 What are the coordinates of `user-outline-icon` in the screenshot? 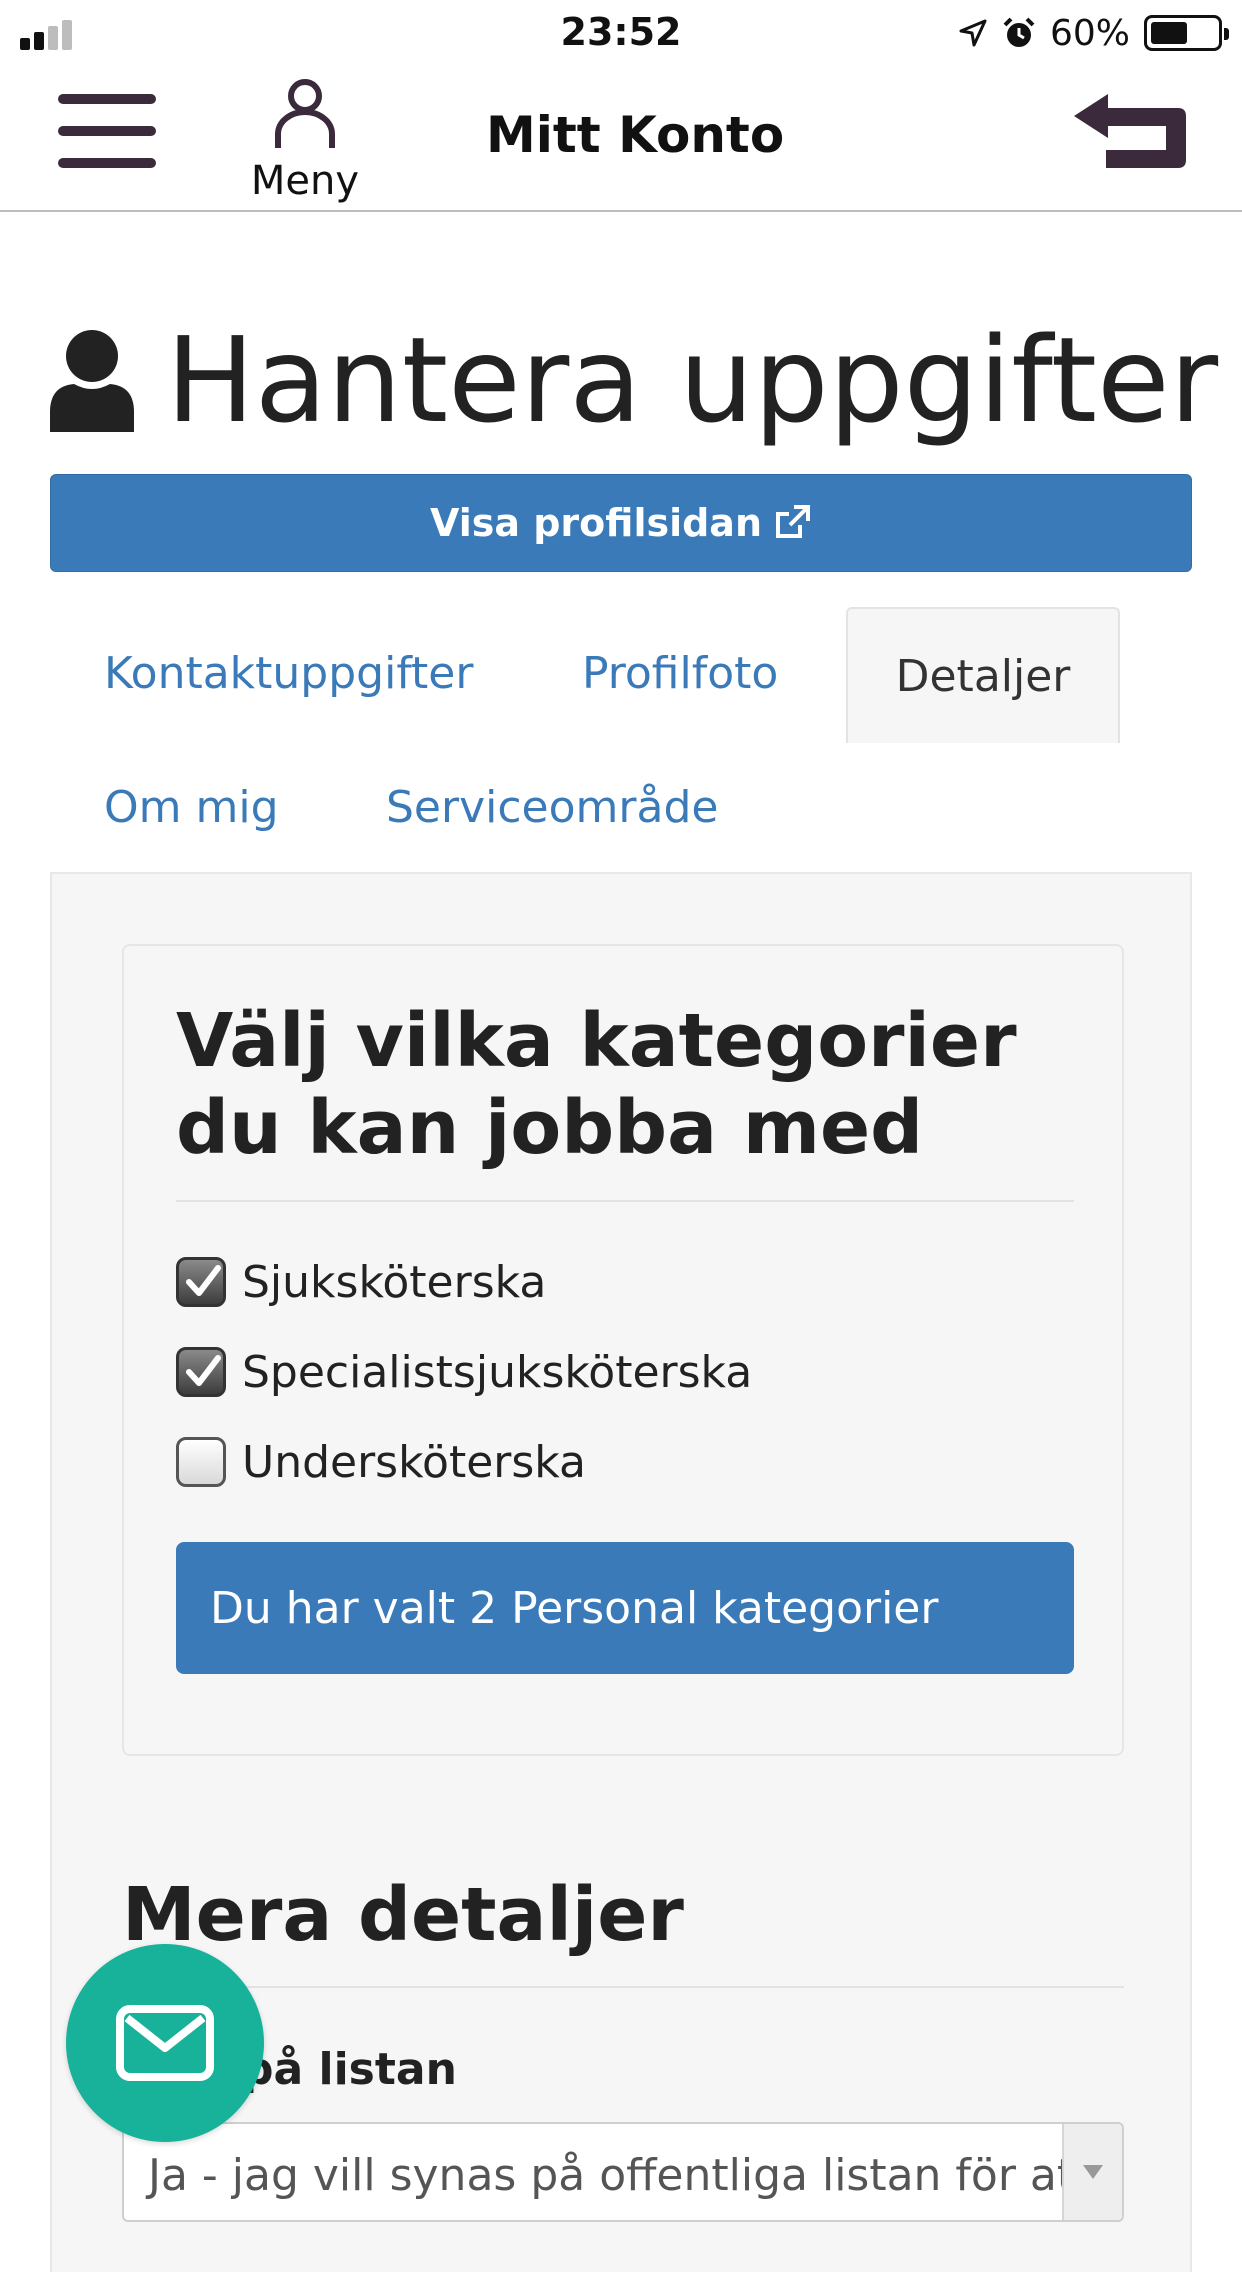 It's located at (305, 113).